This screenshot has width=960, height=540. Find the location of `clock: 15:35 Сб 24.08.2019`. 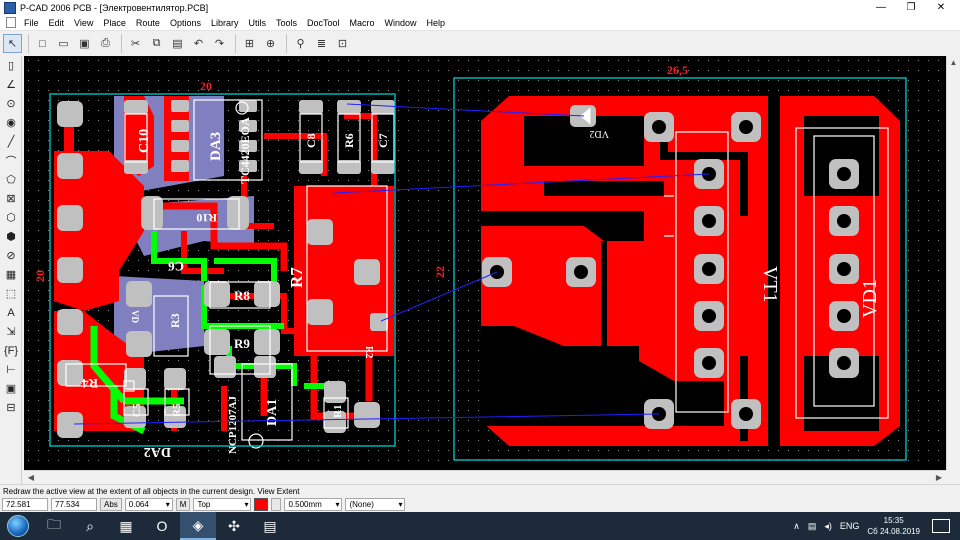

clock: 15:35 Сб 24.08.2019 is located at coordinates (893, 526).